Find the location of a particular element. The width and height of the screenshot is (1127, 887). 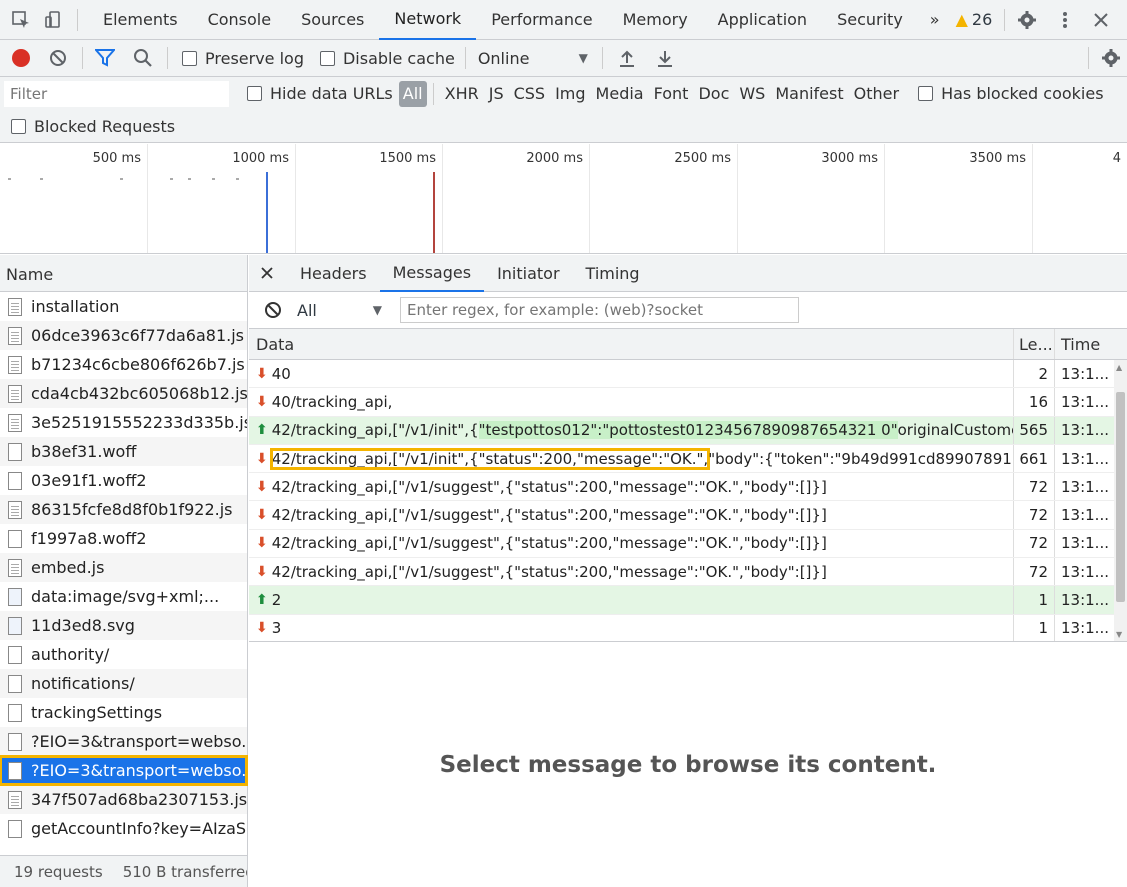

request-row: b71234c6cbe806f626b7.js is located at coordinates (123, 364).